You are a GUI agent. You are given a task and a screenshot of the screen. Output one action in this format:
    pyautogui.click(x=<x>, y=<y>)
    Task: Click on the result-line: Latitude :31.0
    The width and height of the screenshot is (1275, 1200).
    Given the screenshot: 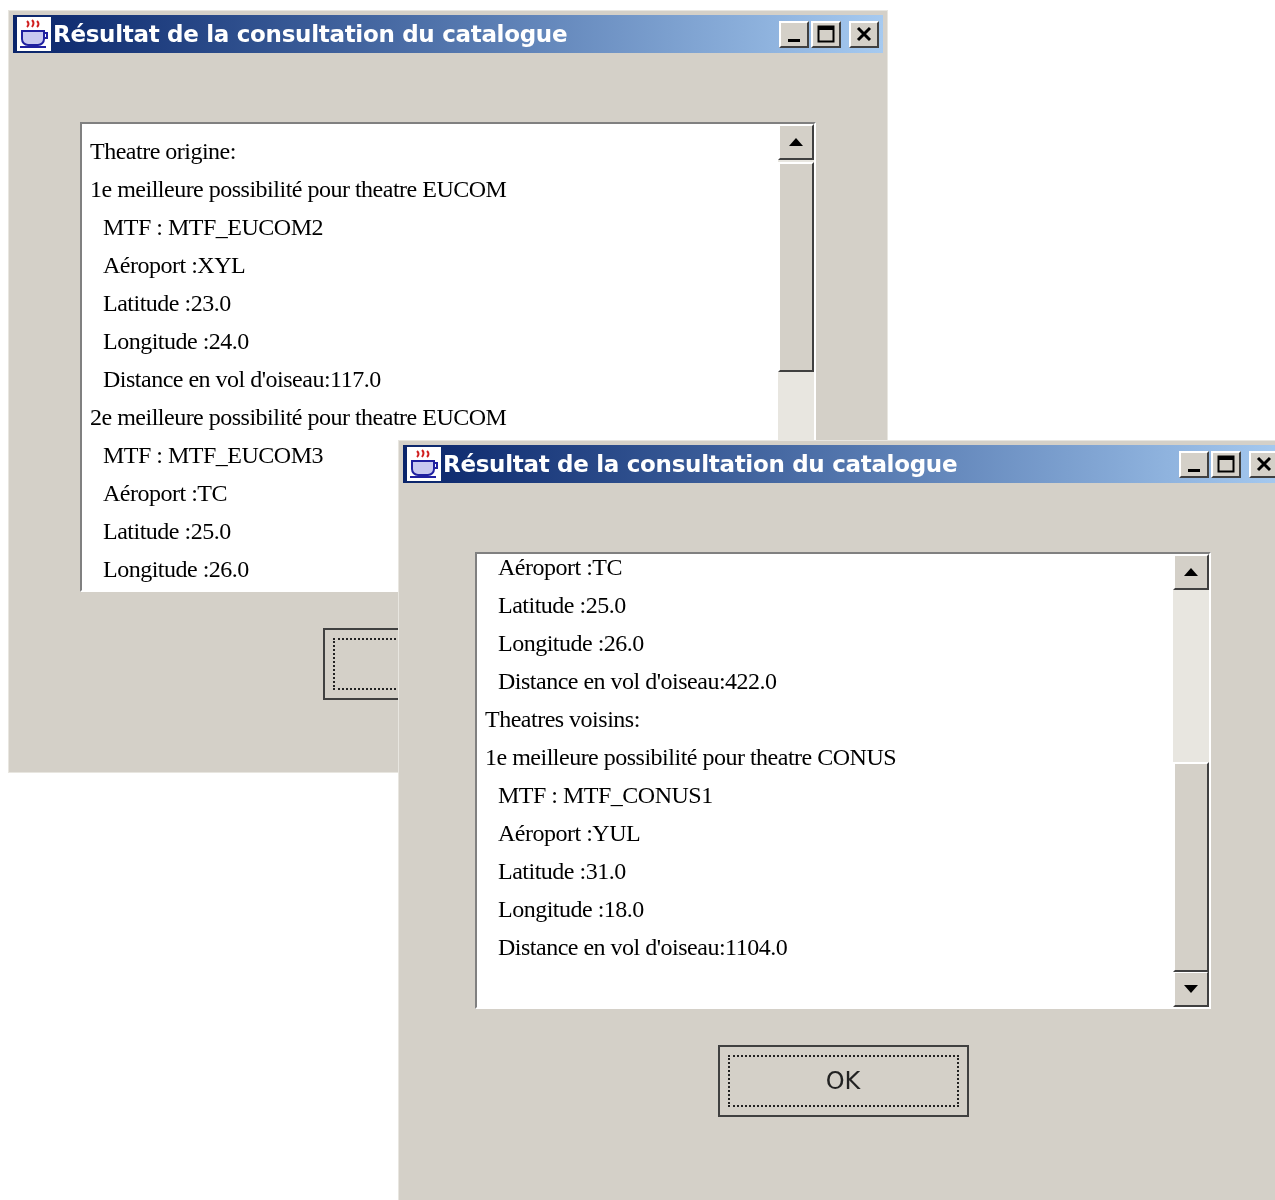 What is the action you would take?
    pyautogui.click(x=562, y=871)
    